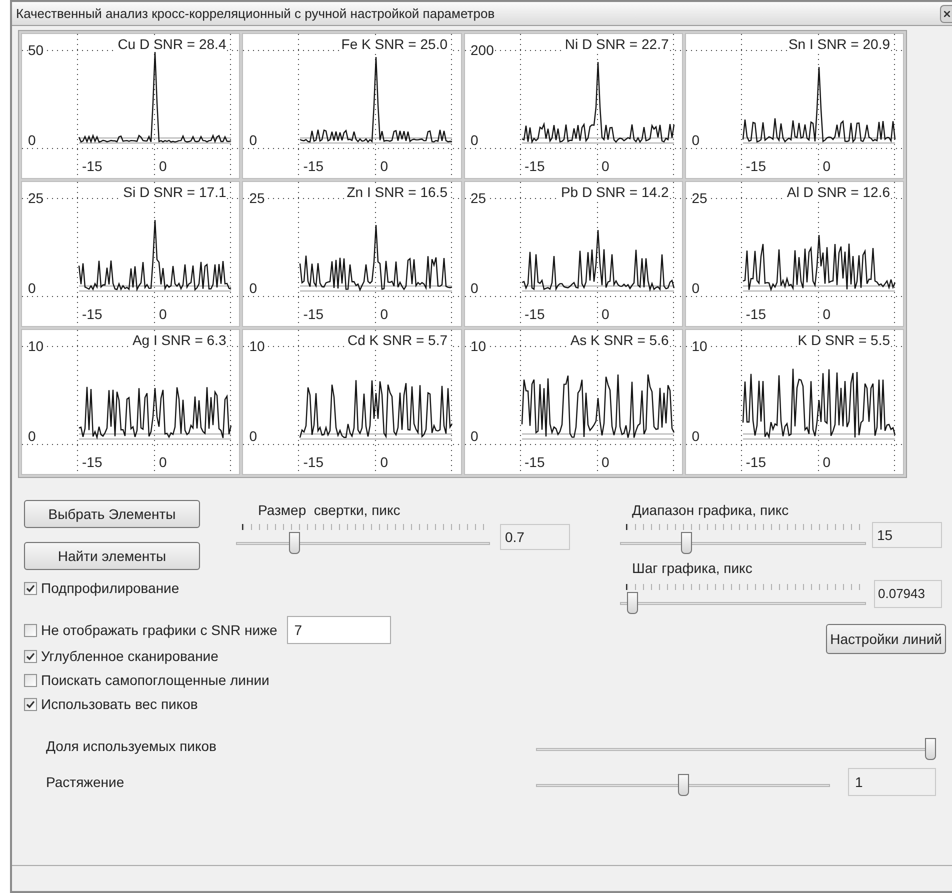  What do you see at coordinates (329, 510) in the screenshot?
I see `slider-label: Размер свертки, пикс` at bounding box center [329, 510].